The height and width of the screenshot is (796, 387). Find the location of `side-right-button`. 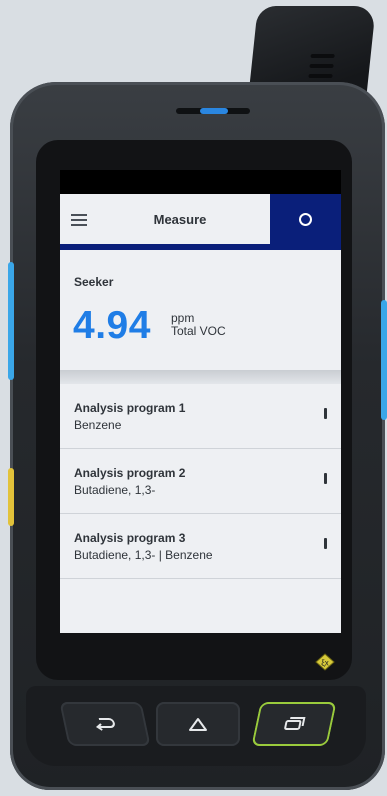

side-right-button is located at coordinates (384, 360).